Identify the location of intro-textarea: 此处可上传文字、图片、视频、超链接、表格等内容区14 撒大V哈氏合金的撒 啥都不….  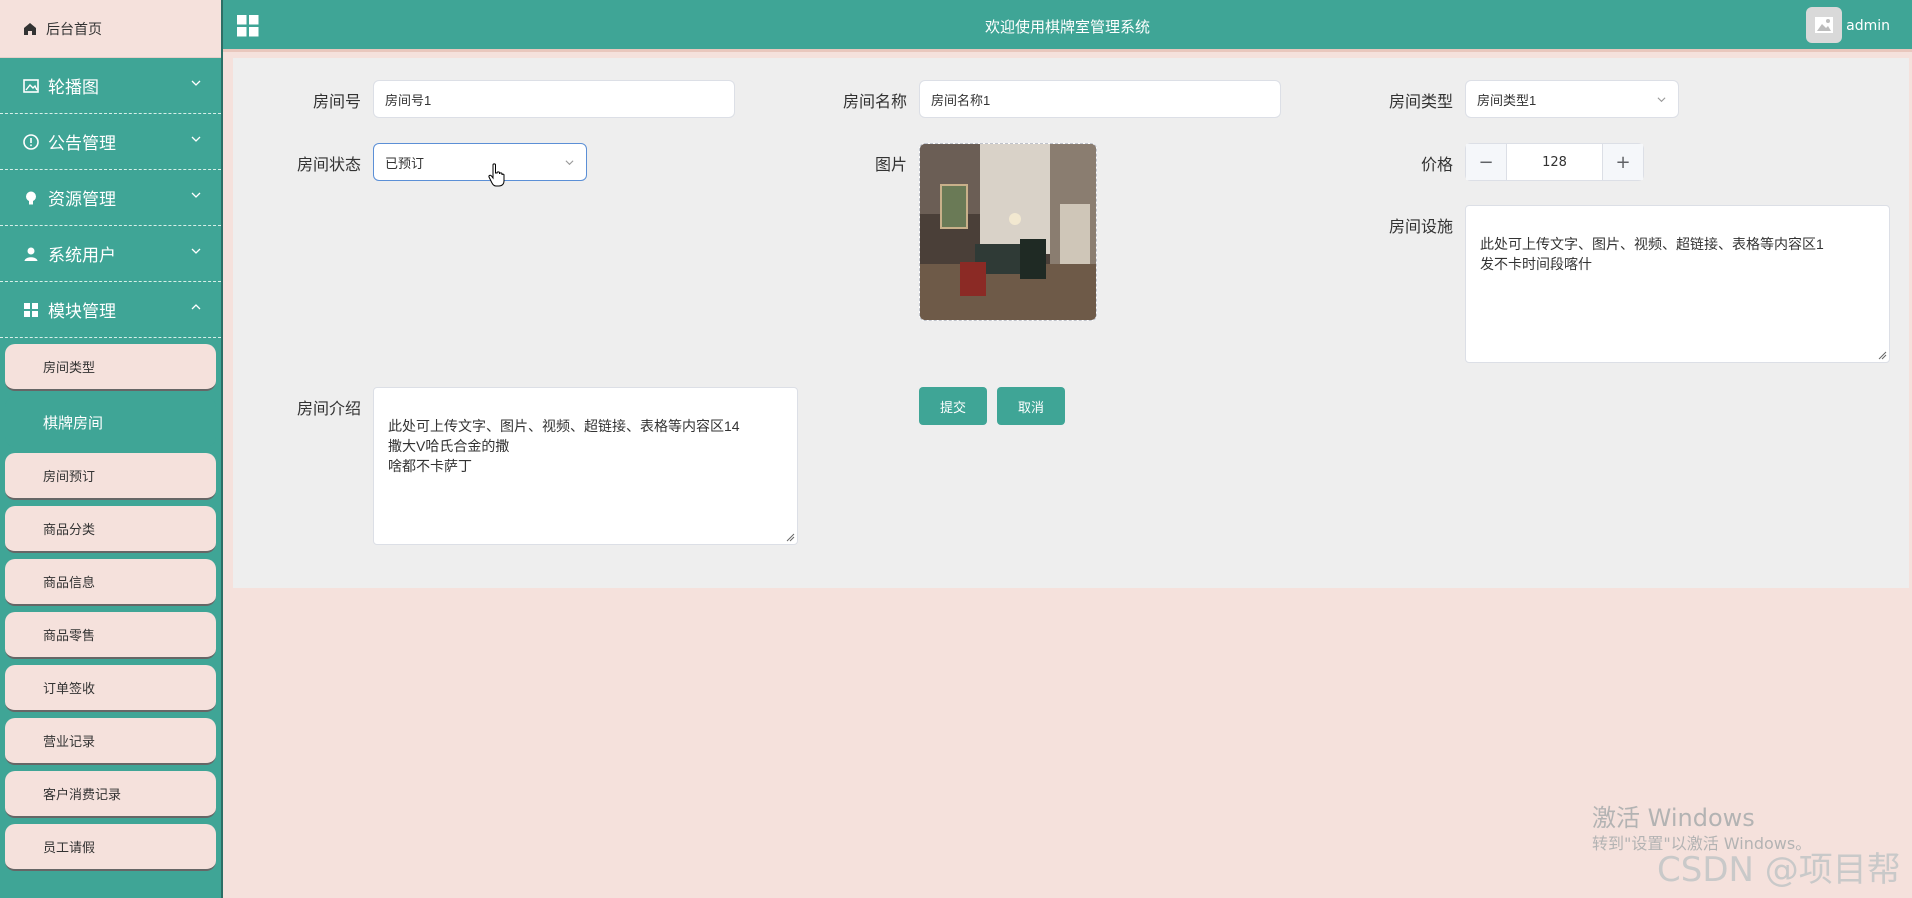
(585, 466).